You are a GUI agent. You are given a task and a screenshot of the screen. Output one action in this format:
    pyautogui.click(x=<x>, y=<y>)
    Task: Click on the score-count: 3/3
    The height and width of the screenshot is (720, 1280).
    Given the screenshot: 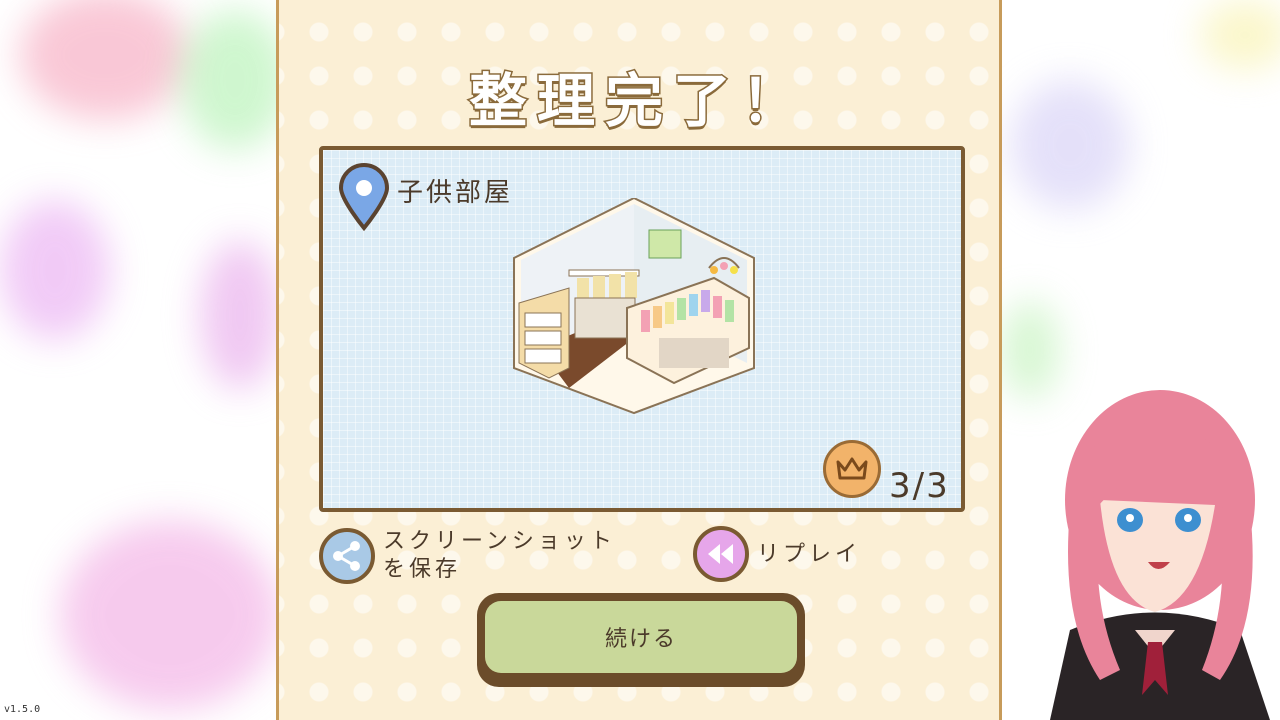 What is the action you would take?
    pyautogui.click(x=919, y=486)
    